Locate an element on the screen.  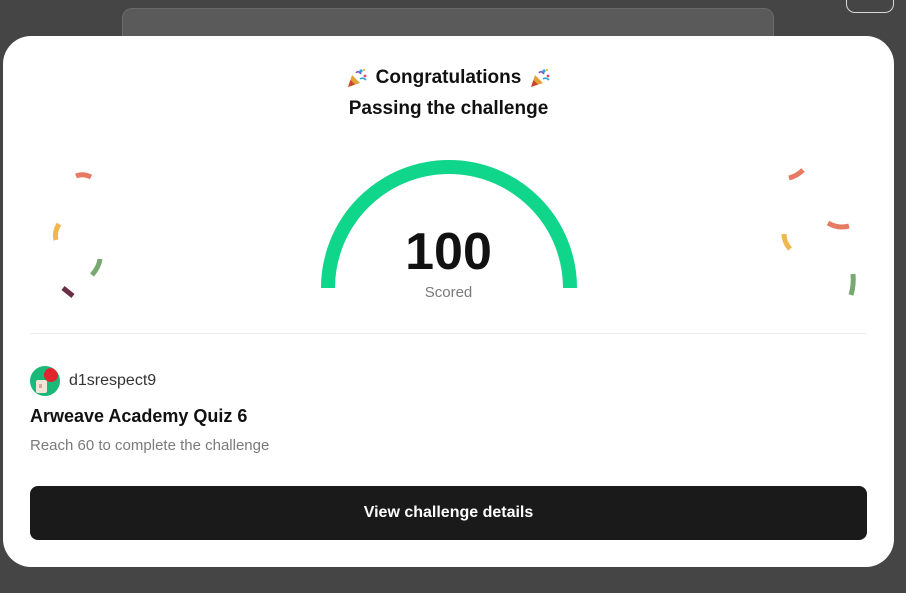
modal-header: Congratulations Passing the challenge is located at coordinates (448, 78).